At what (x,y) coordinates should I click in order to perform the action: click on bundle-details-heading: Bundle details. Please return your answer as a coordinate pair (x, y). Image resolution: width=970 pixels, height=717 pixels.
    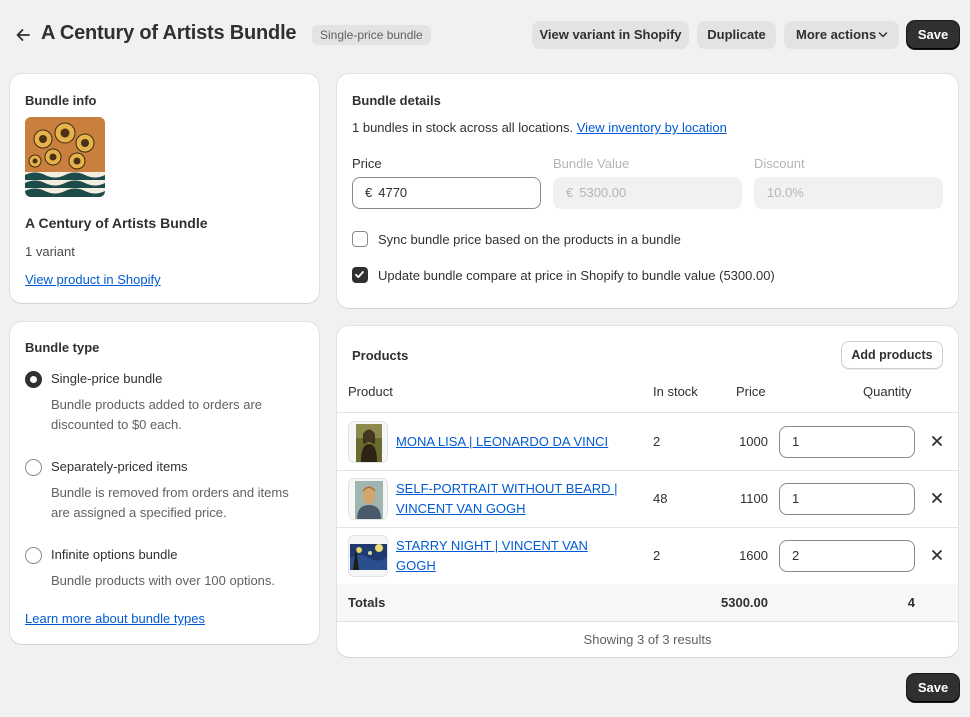
    Looking at the image, I should click on (396, 100).